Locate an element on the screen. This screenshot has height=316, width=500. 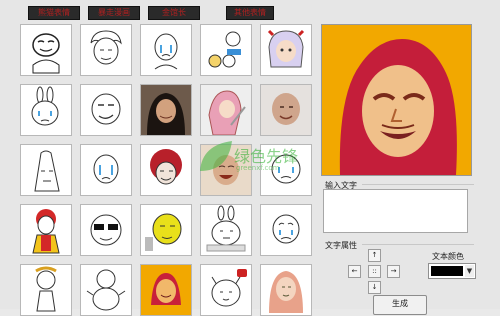
curly-hair-face-icon is located at coordinates (106, 47).